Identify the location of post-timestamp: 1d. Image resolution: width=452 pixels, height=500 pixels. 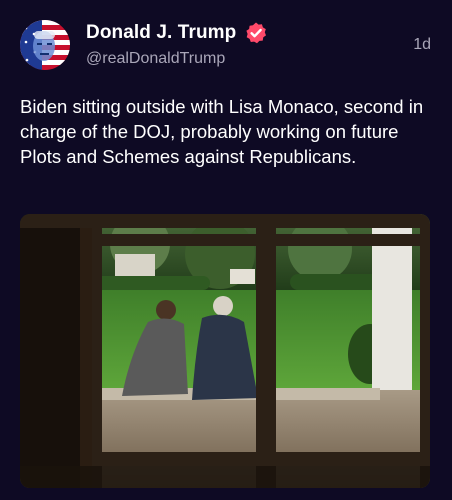
(422, 45).